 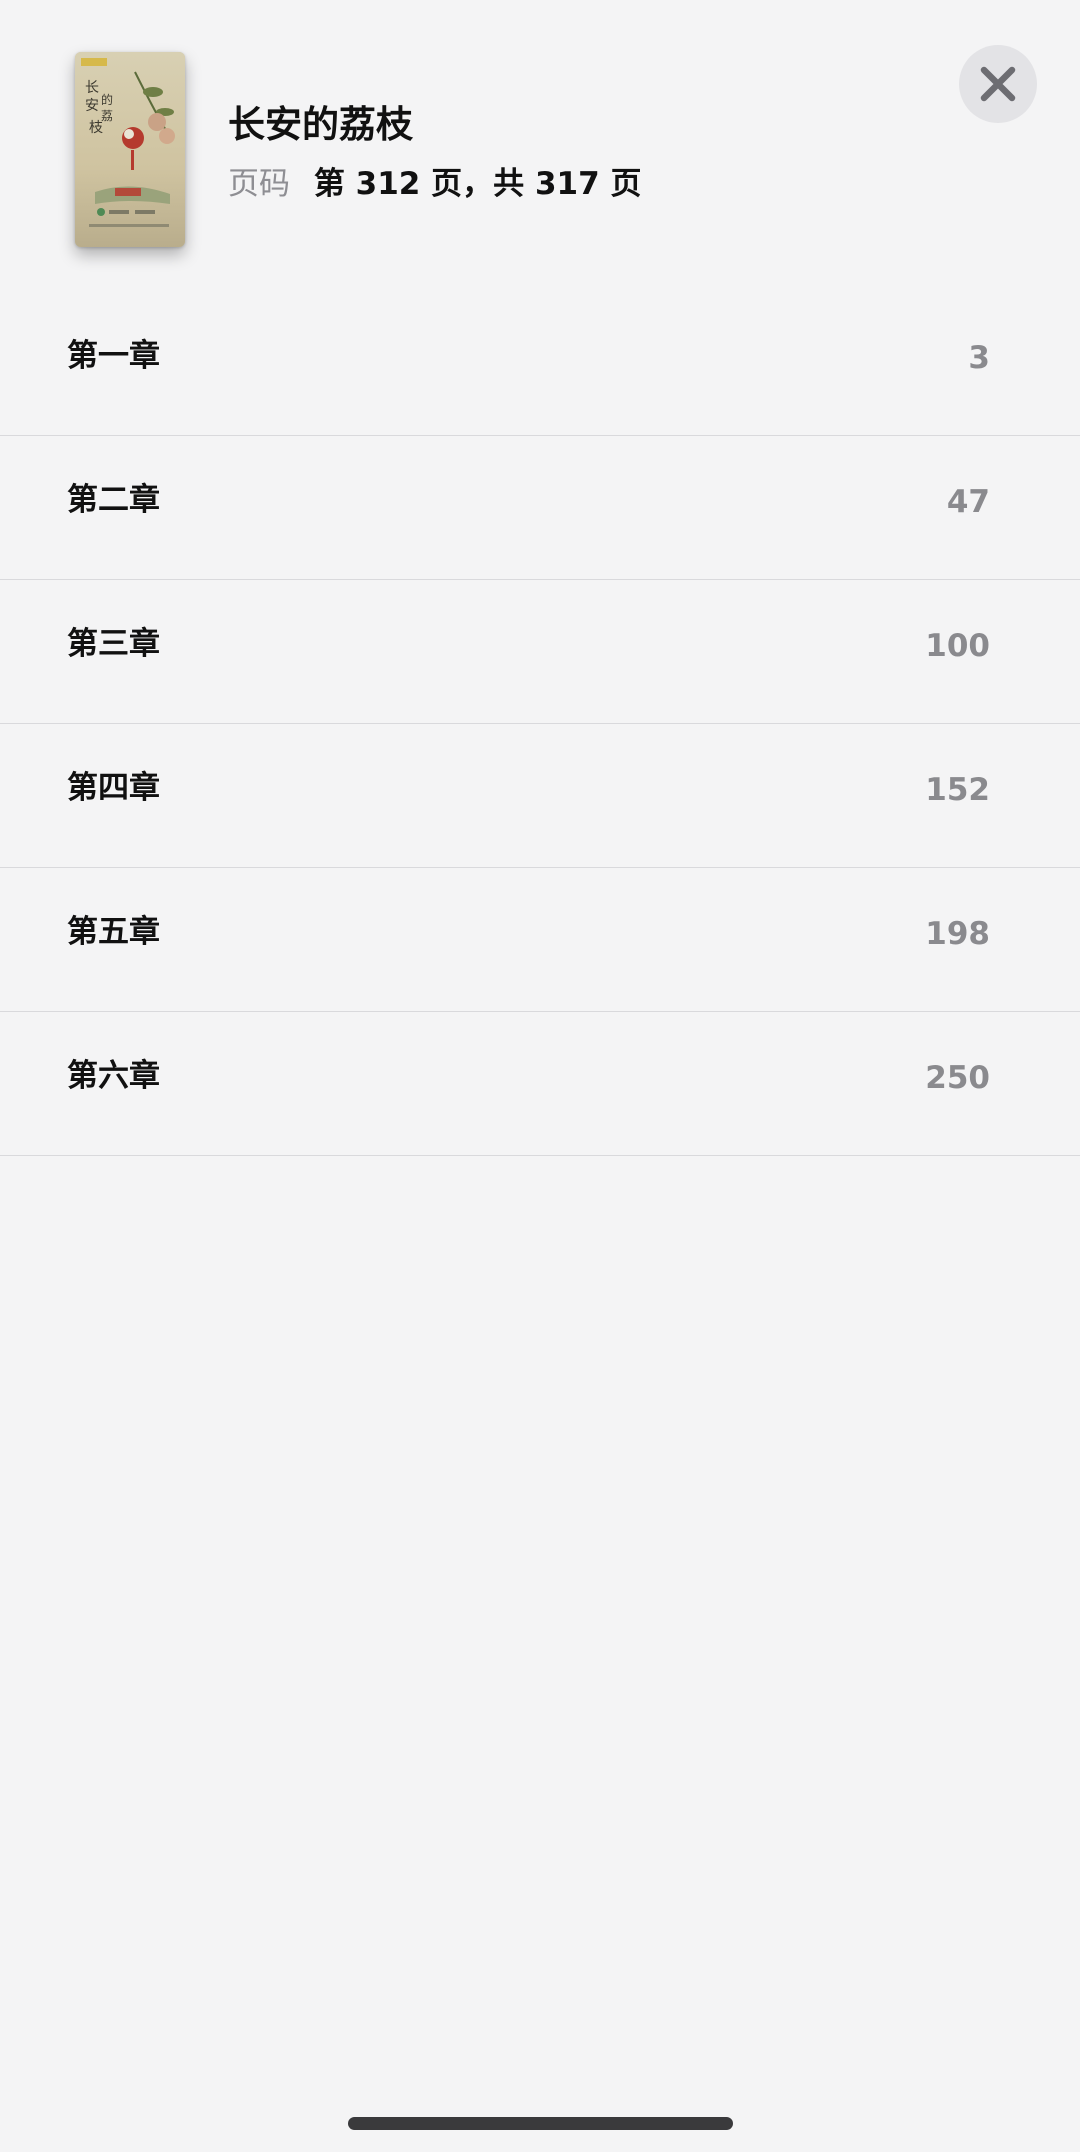 What do you see at coordinates (957, 646) in the screenshot?
I see `chapter-page-number: 100` at bounding box center [957, 646].